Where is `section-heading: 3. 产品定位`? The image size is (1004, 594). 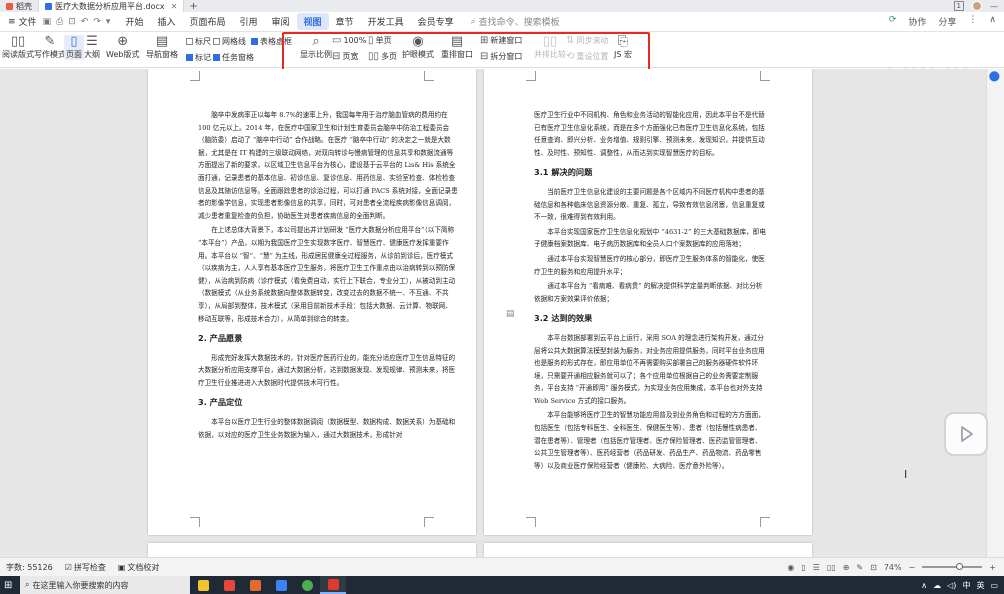 section-heading: 3. 产品定位 is located at coordinates (220, 402).